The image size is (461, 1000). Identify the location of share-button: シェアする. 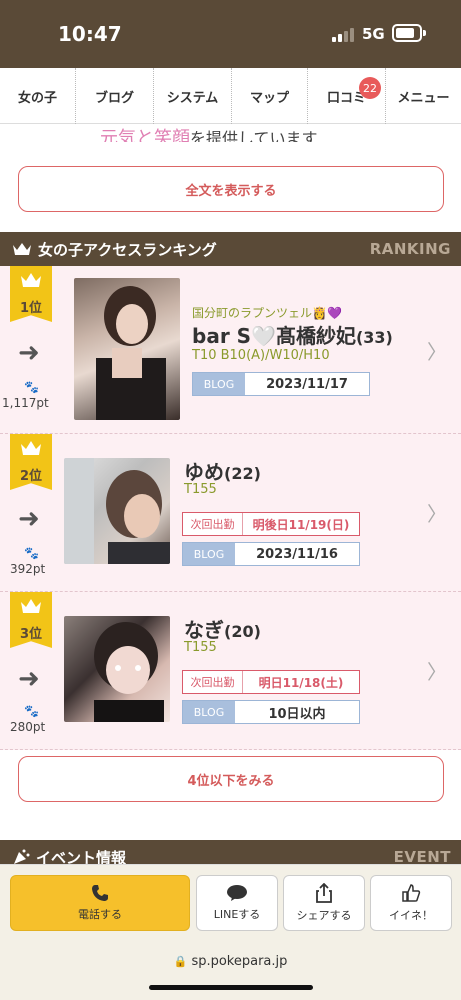
(324, 903).